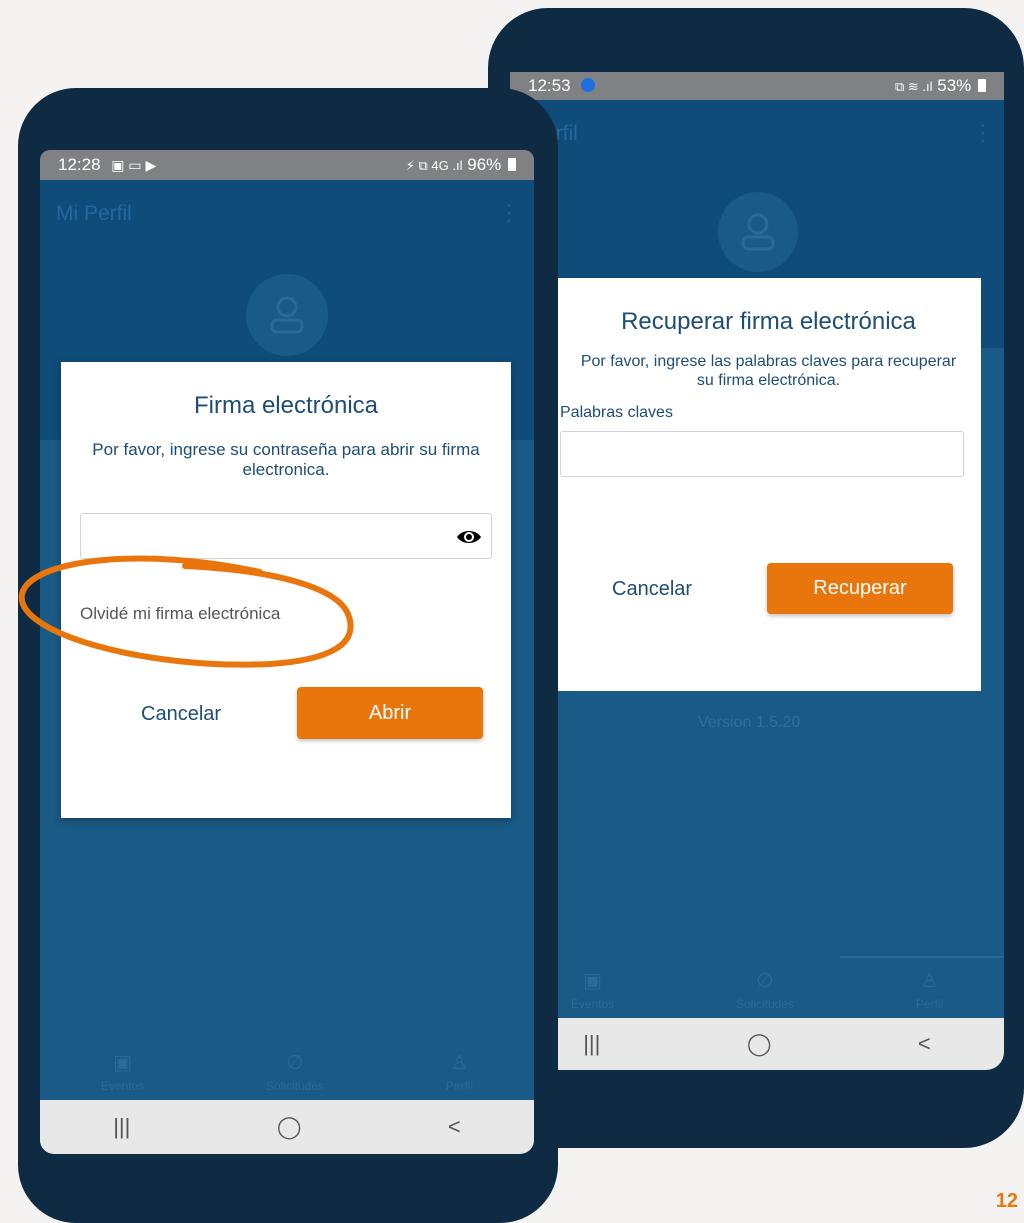  What do you see at coordinates (913, 86) in the screenshot?
I see `right-signal-icons: ⧉ ≋ .ıl` at bounding box center [913, 86].